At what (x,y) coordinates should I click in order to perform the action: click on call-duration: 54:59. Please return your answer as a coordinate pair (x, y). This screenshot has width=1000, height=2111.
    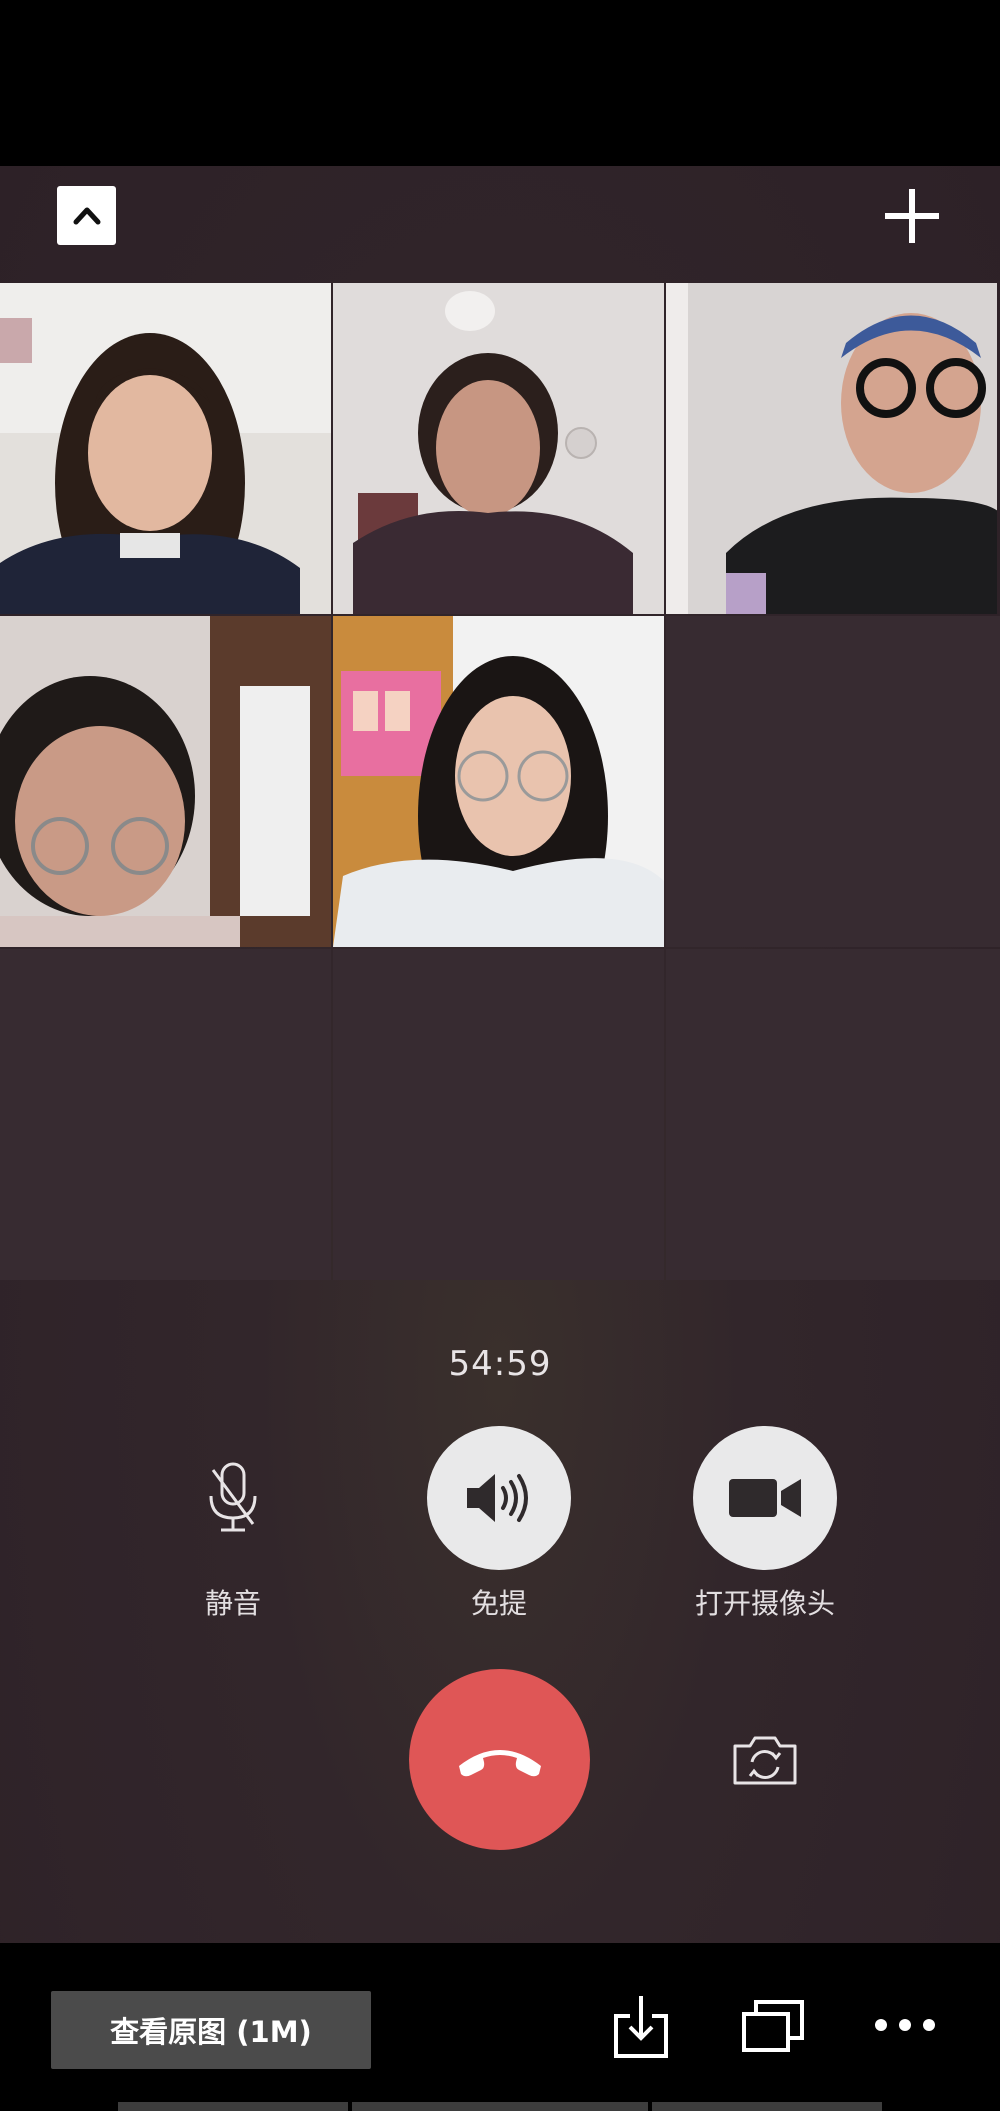
    Looking at the image, I should click on (500, 1364).